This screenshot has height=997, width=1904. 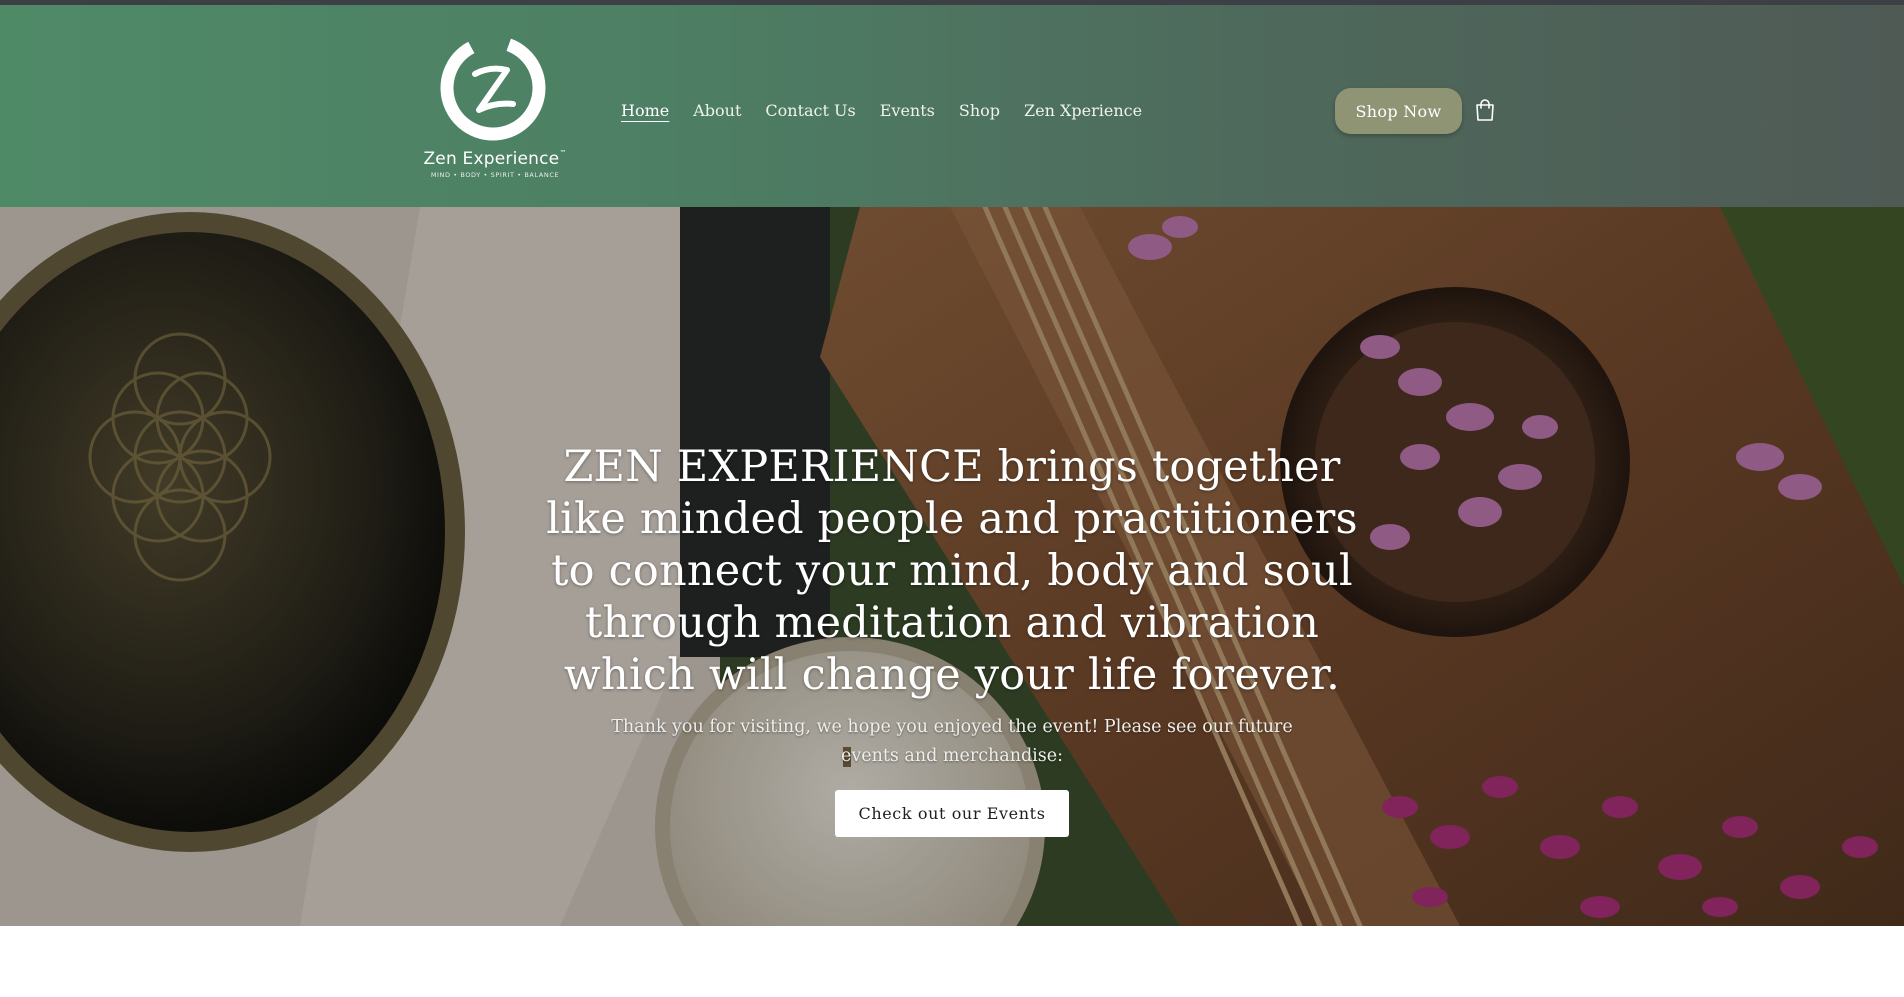 I want to click on nav-about: About, so click(x=717, y=110).